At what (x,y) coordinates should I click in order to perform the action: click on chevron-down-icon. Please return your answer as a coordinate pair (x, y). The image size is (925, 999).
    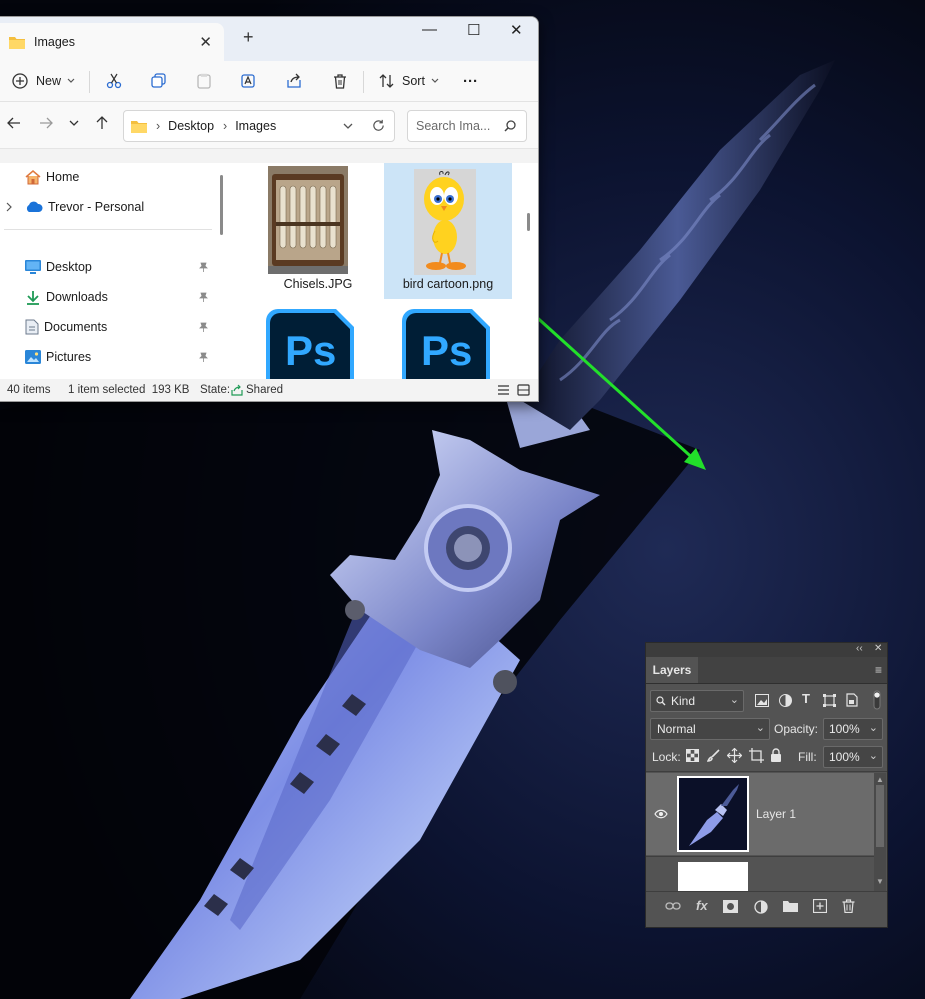
    Looking at the image, I should click on (348, 126).